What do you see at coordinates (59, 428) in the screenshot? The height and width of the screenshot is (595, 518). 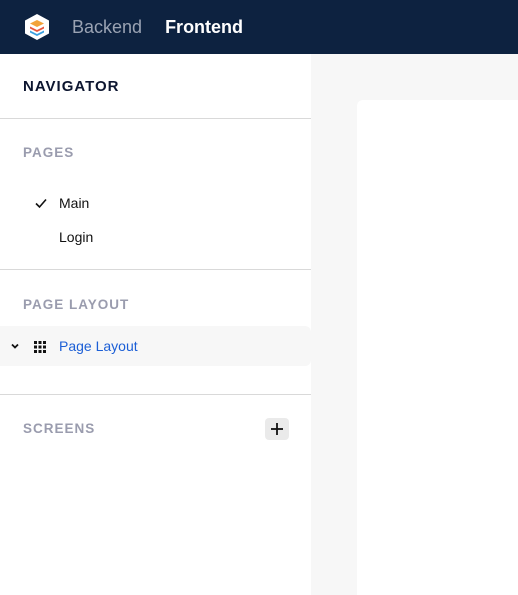 I see `screens-section-label: SCREENS` at bounding box center [59, 428].